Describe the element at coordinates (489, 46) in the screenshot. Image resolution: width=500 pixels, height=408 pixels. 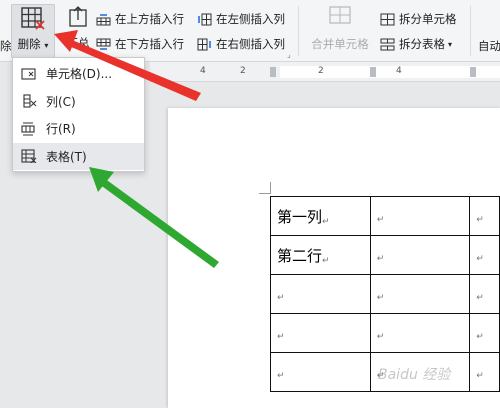
I see `auto-fit-button: 自动` at that location.